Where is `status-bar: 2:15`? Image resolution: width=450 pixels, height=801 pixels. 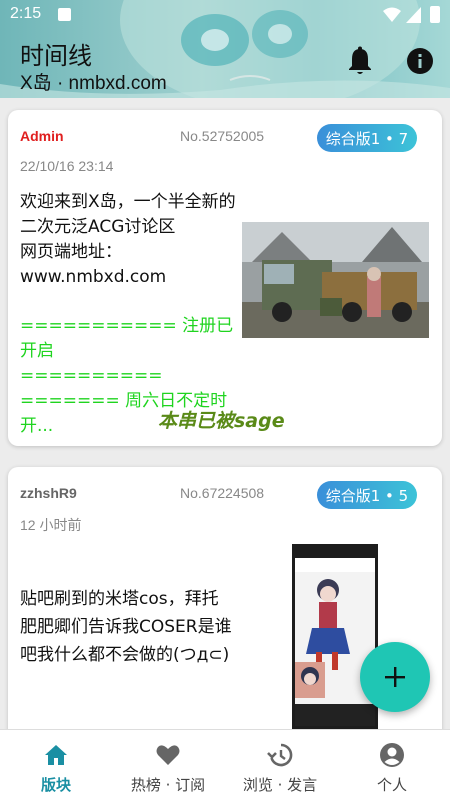
status-bar: 2:15 is located at coordinates (225, 15).